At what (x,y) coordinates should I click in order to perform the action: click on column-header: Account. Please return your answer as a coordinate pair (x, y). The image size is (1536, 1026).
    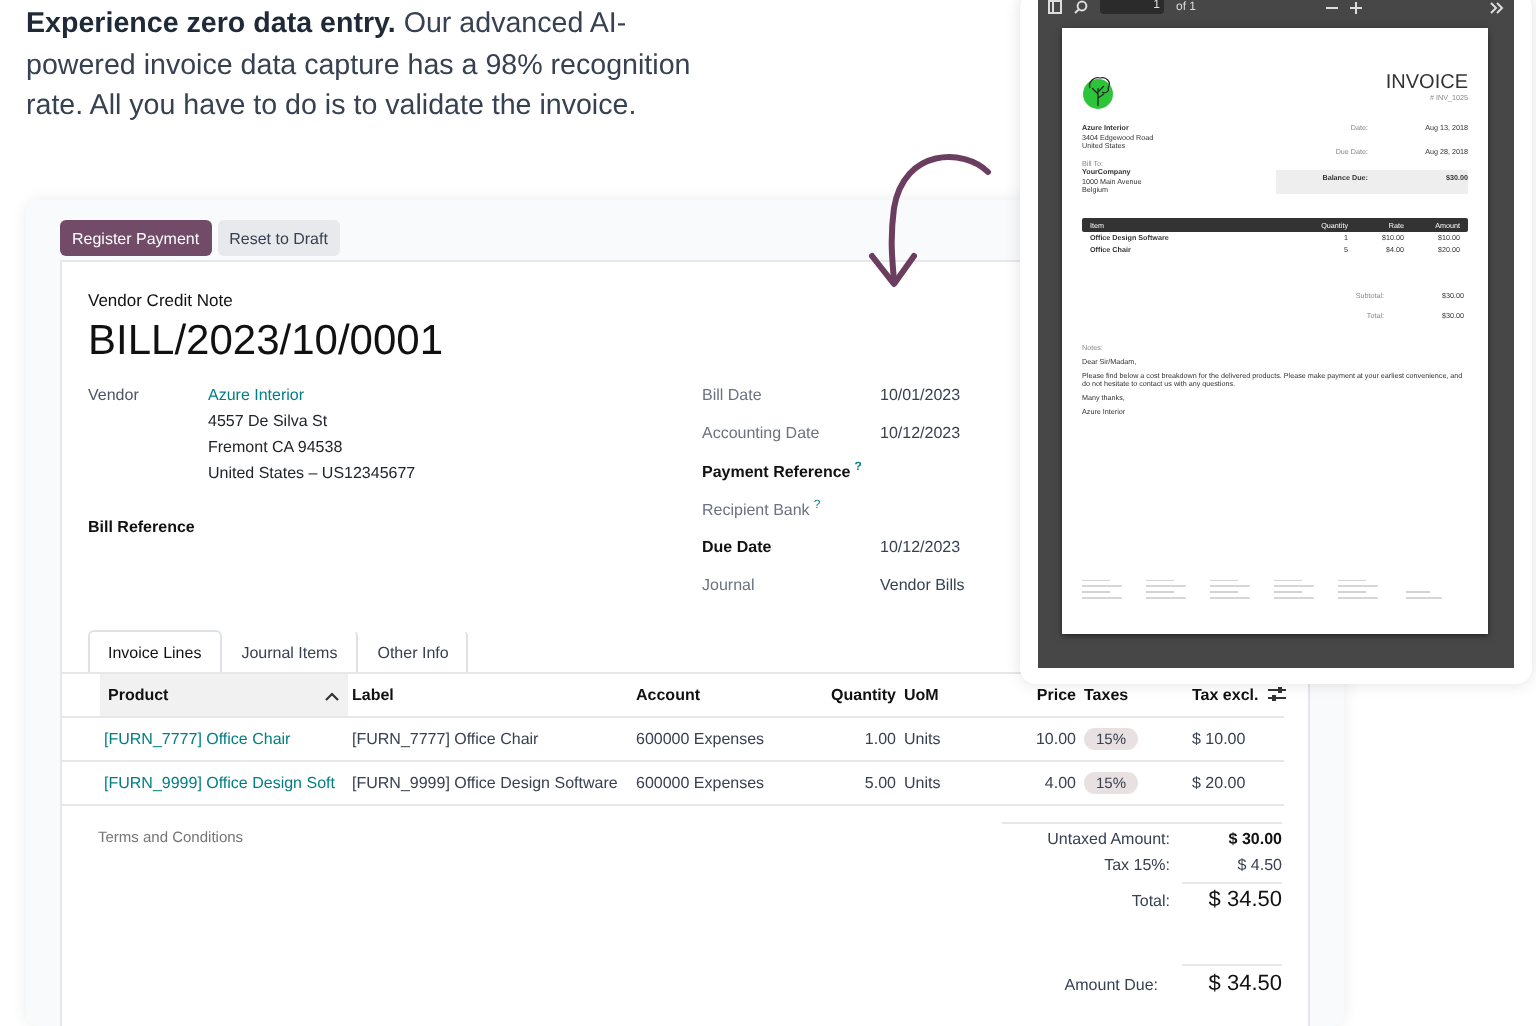
    Looking at the image, I should click on (722, 695).